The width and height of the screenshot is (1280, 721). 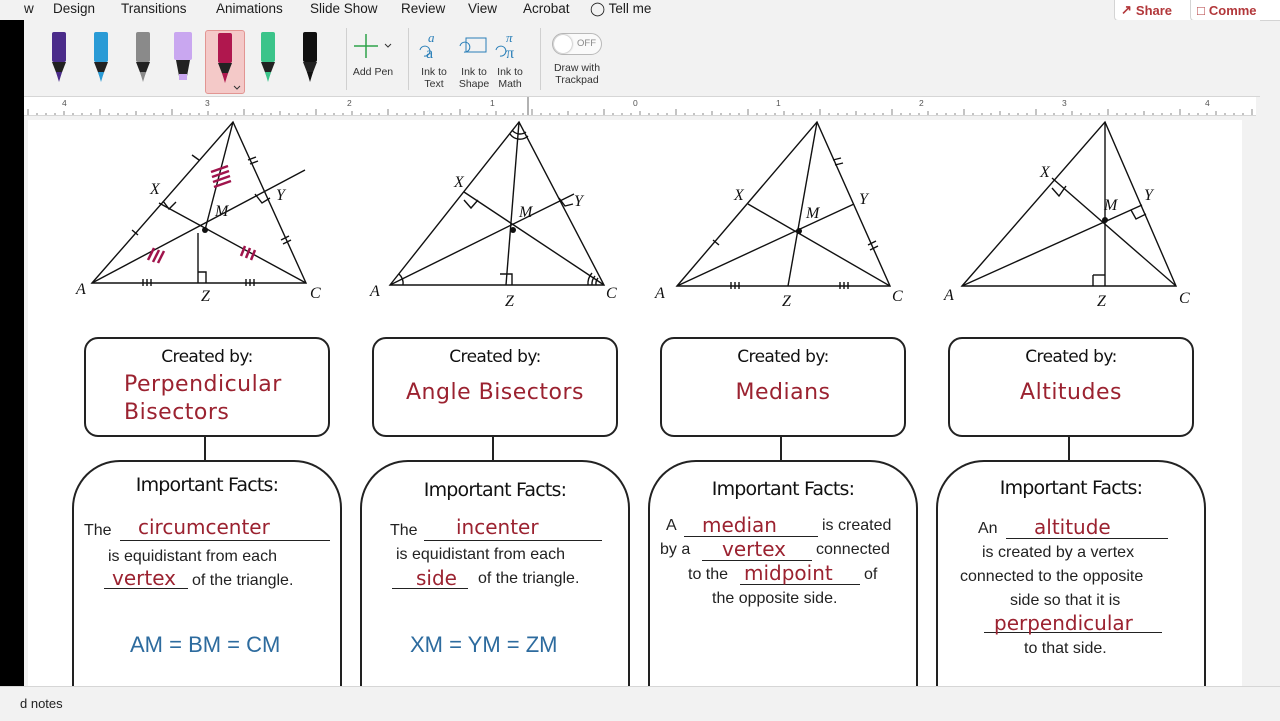 What do you see at coordinates (1232, 10) in the screenshot?
I see `comments-label: Comme` at bounding box center [1232, 10].